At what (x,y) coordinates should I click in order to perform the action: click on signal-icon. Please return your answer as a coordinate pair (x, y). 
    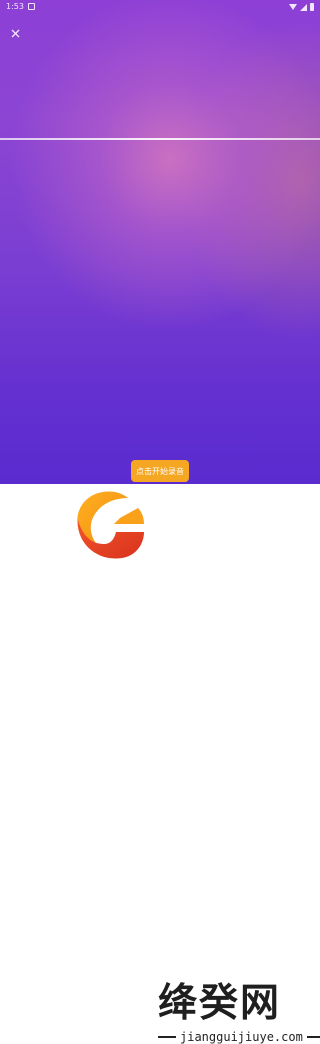
    Looking at the image, I should click on (303, 7).